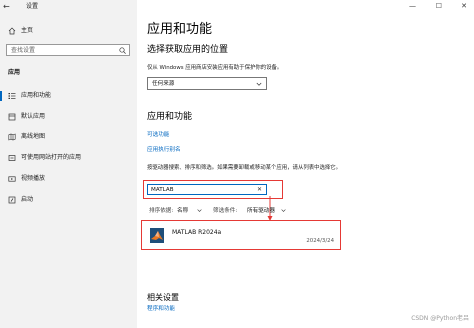 Image resolution: width=474 pixels, height=328 pixels. What do you see at coordinates (320, 241) in the screenshot?
I see `app-install-date: 2024/3/24` at bounding box center [320, 241].